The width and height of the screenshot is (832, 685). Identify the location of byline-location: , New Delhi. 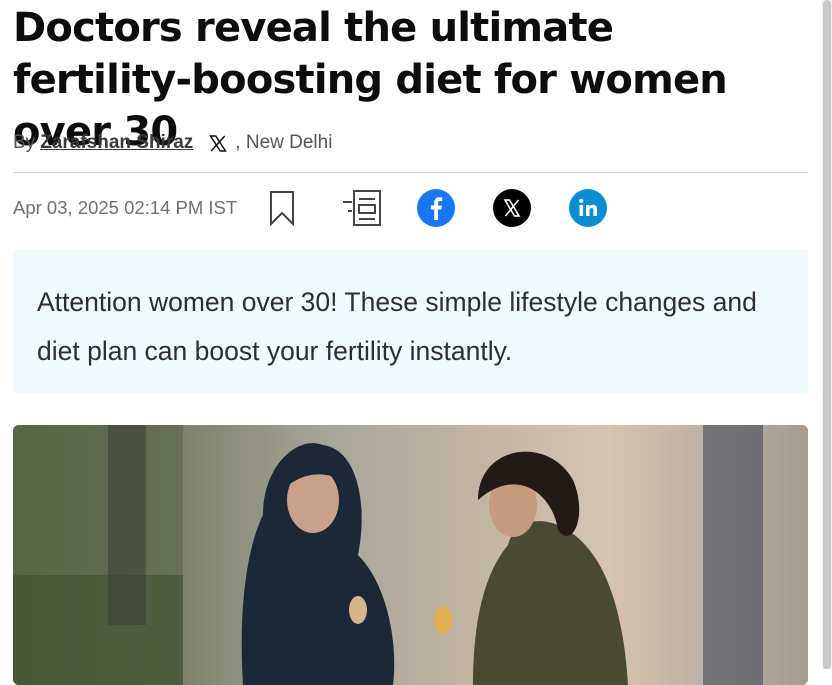
(284, 142).